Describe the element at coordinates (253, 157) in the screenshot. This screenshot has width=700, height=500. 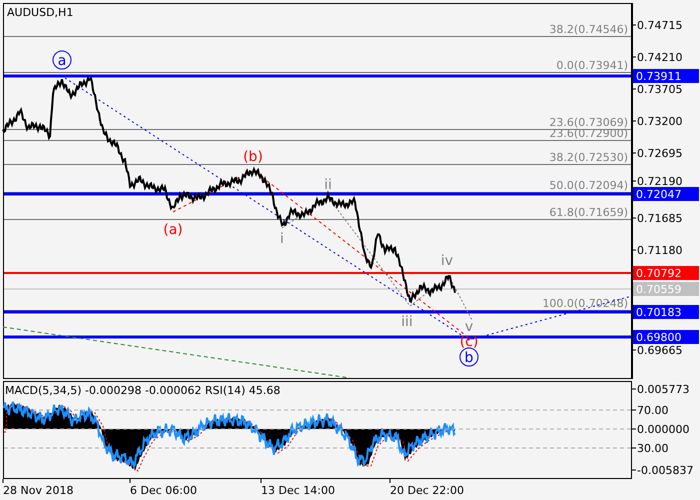
I see `wave-label: (b)` at that location.